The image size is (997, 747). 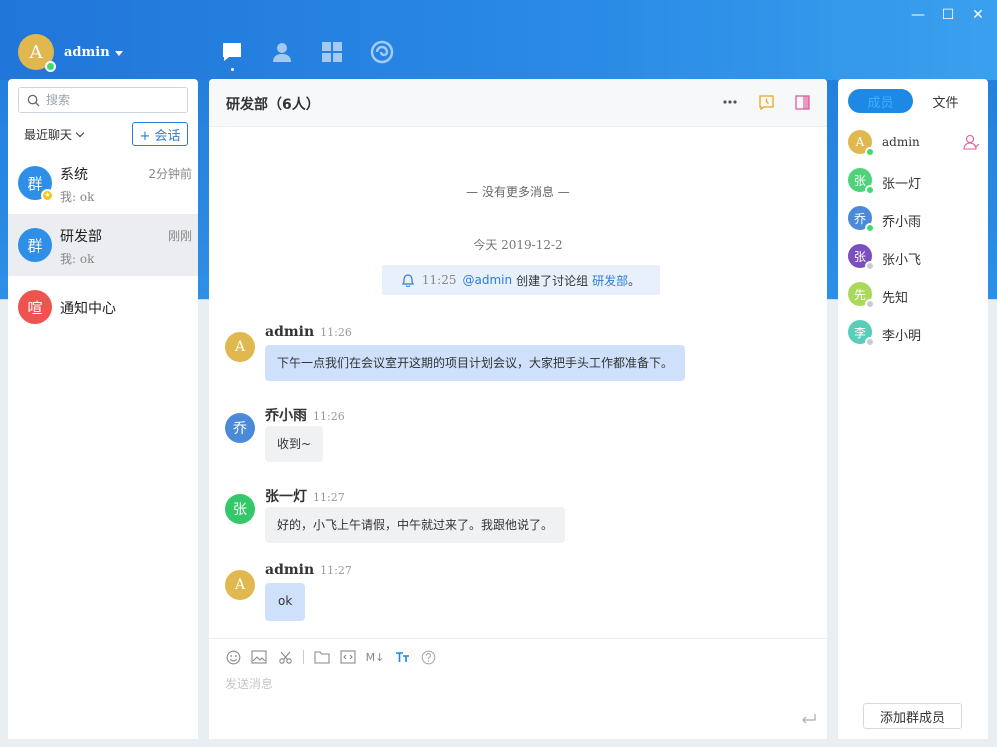 I want to click on nav-contacts-tab, so click(x=282, y=52).